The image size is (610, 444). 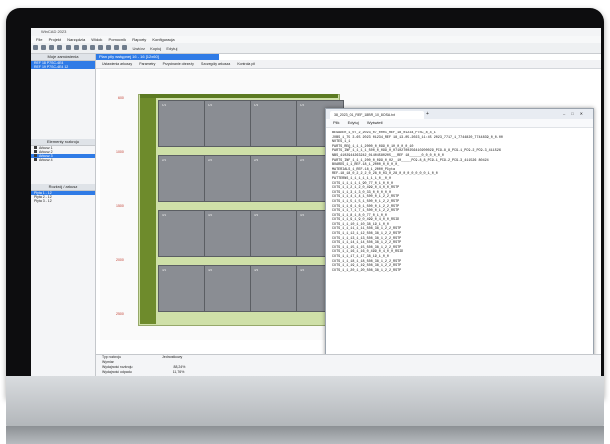 What do you see at coordinates (256, 105) in the screenshot?
I see `cell-label: 1/3` at bounding box center [256, 105].